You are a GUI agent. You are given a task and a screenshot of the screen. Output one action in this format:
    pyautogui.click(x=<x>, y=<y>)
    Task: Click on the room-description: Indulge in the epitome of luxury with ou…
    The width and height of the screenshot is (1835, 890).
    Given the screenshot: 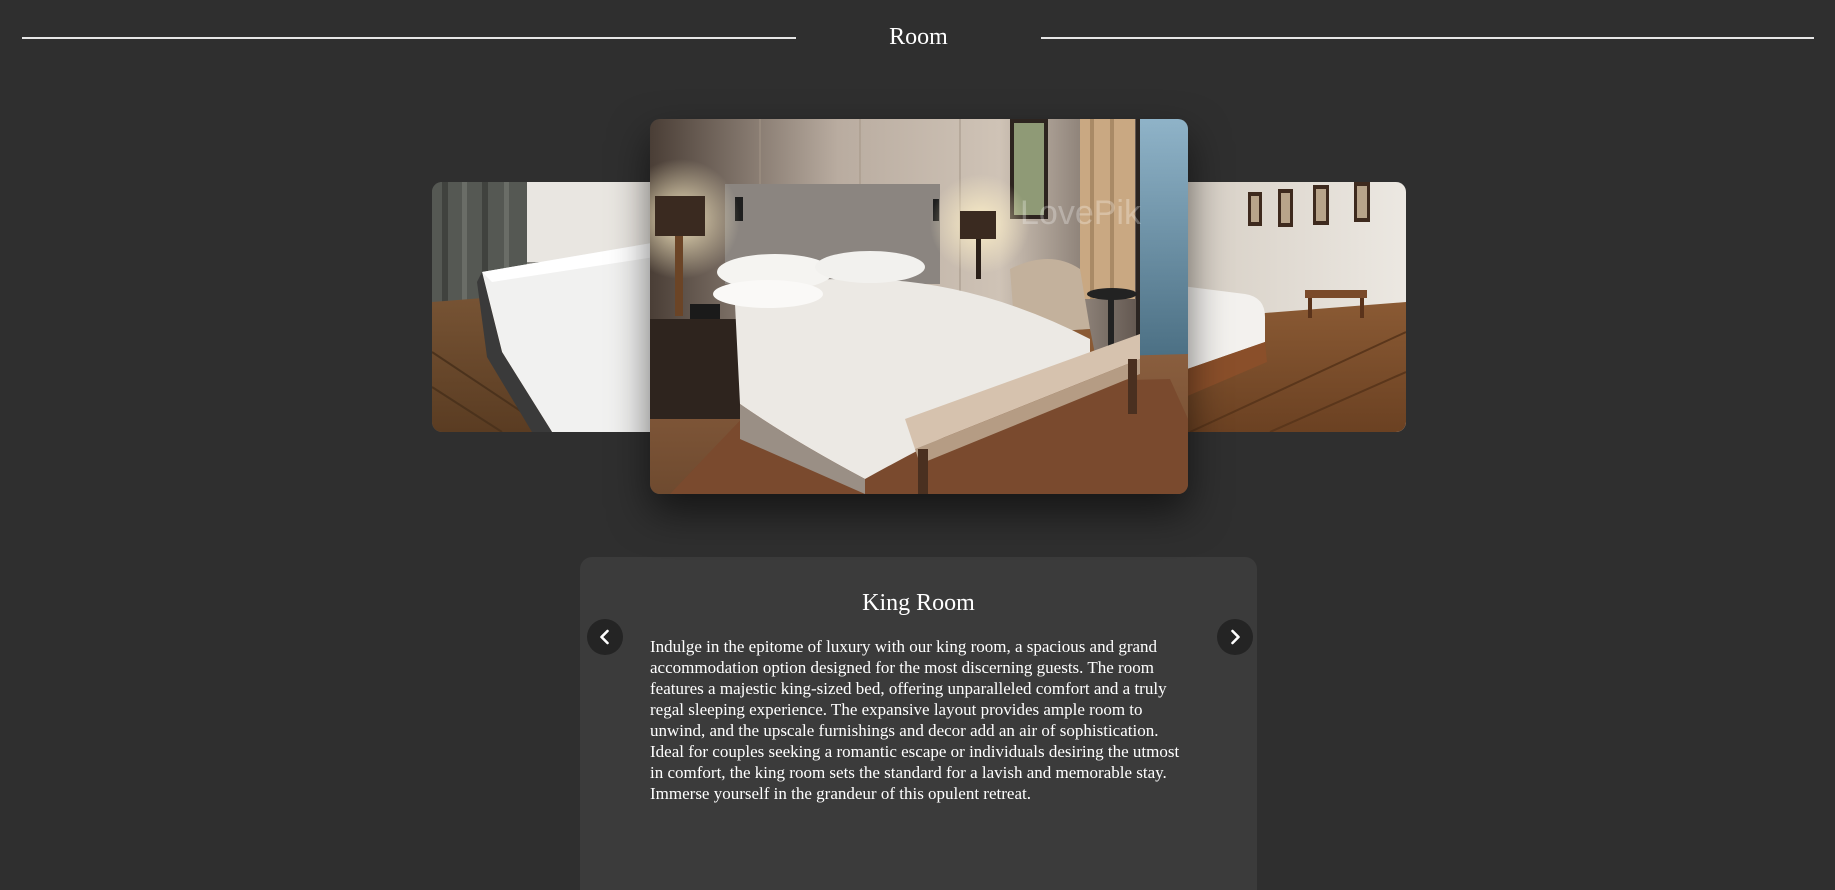 What is the action you would take?
    pyautogui.click(x=915, y=720)
    